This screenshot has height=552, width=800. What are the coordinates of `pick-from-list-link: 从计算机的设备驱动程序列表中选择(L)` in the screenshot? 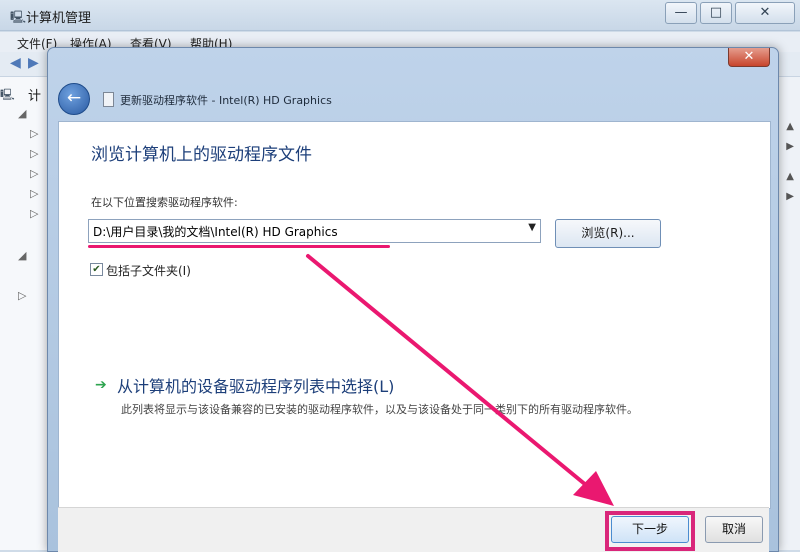 It's located at (255, 385).